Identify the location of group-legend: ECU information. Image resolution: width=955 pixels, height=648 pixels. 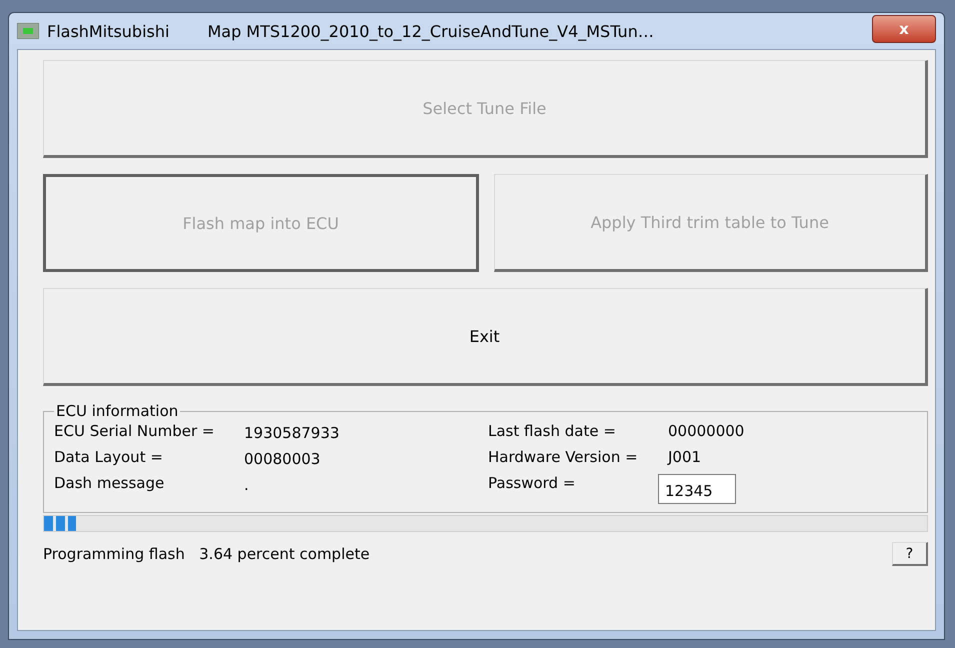
(117, 411).